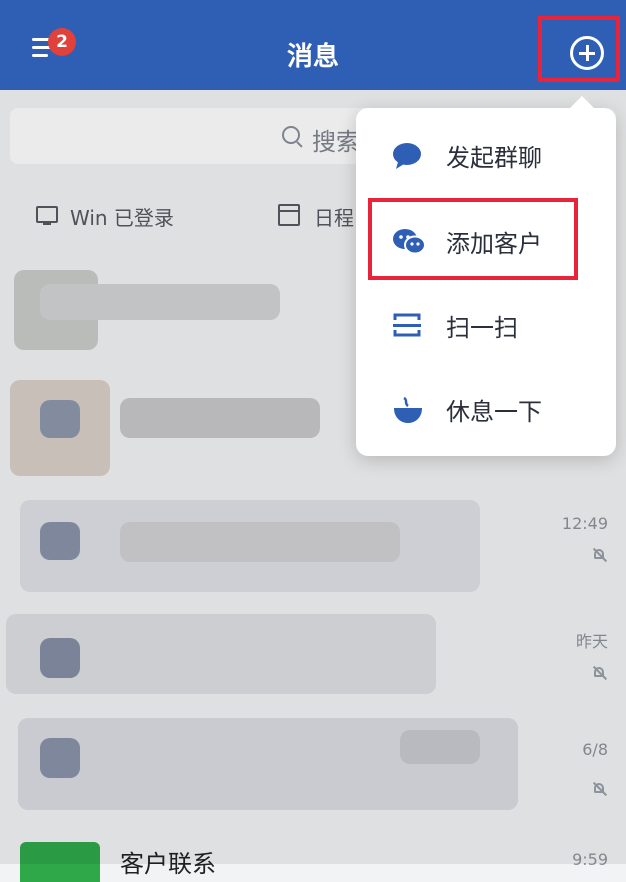 The image size is (626, 882). Describe the element at coordinates (579, 49) in the screenshot. I see `add-button-highlight` at that location.